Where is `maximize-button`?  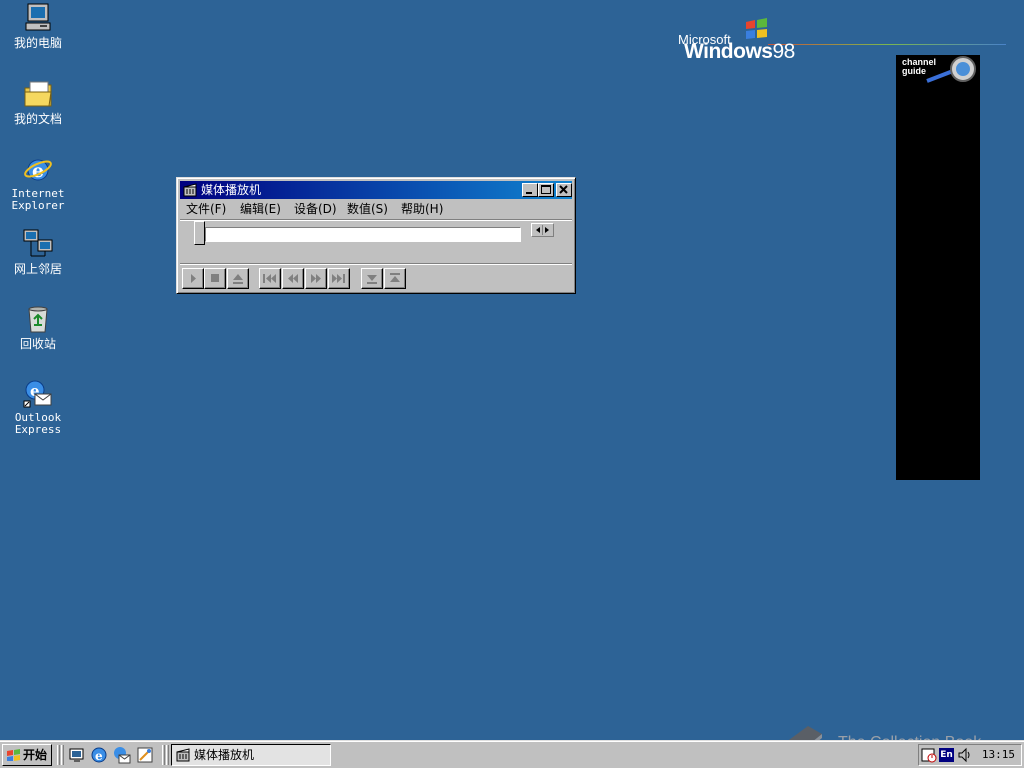 maximize-button is located at coordinates (546, 190).